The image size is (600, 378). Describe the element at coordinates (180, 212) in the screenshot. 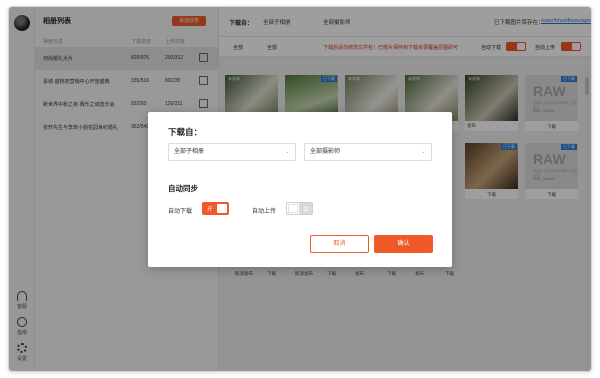

I see `auto-download-label: 自动下载` at that location.